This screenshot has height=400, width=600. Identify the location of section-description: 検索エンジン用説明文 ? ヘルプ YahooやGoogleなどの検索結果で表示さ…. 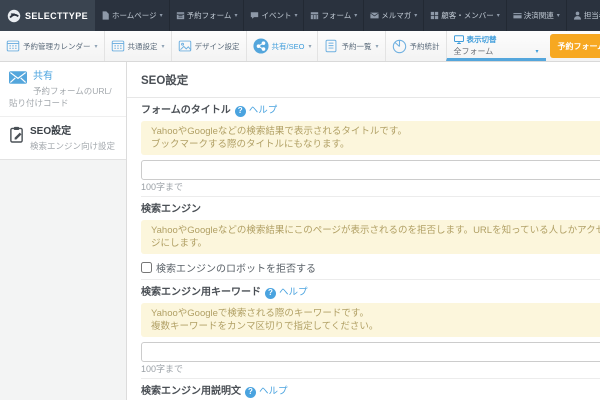
(370, 389).